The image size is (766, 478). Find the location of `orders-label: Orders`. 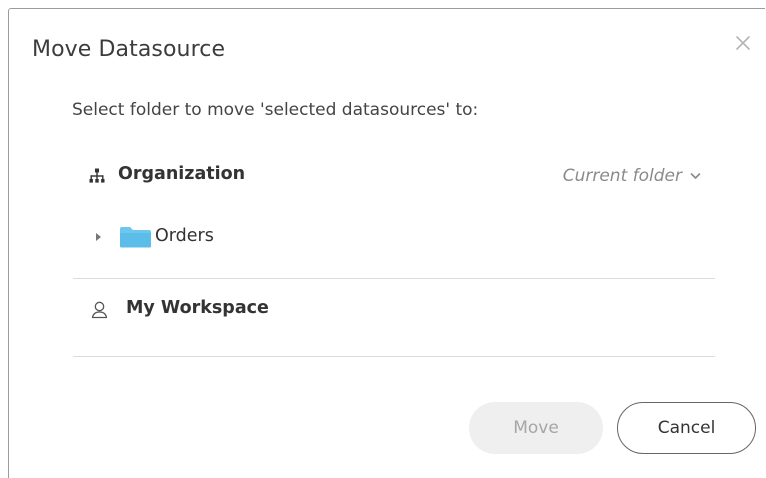

orders-label: Orders is located at coordinates (184, 236).